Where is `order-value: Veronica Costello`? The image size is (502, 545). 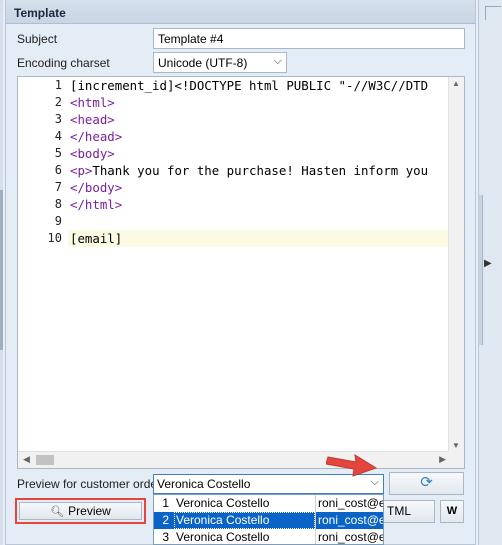
order-value: Veronica Costello is located at coordinates (204, 484).